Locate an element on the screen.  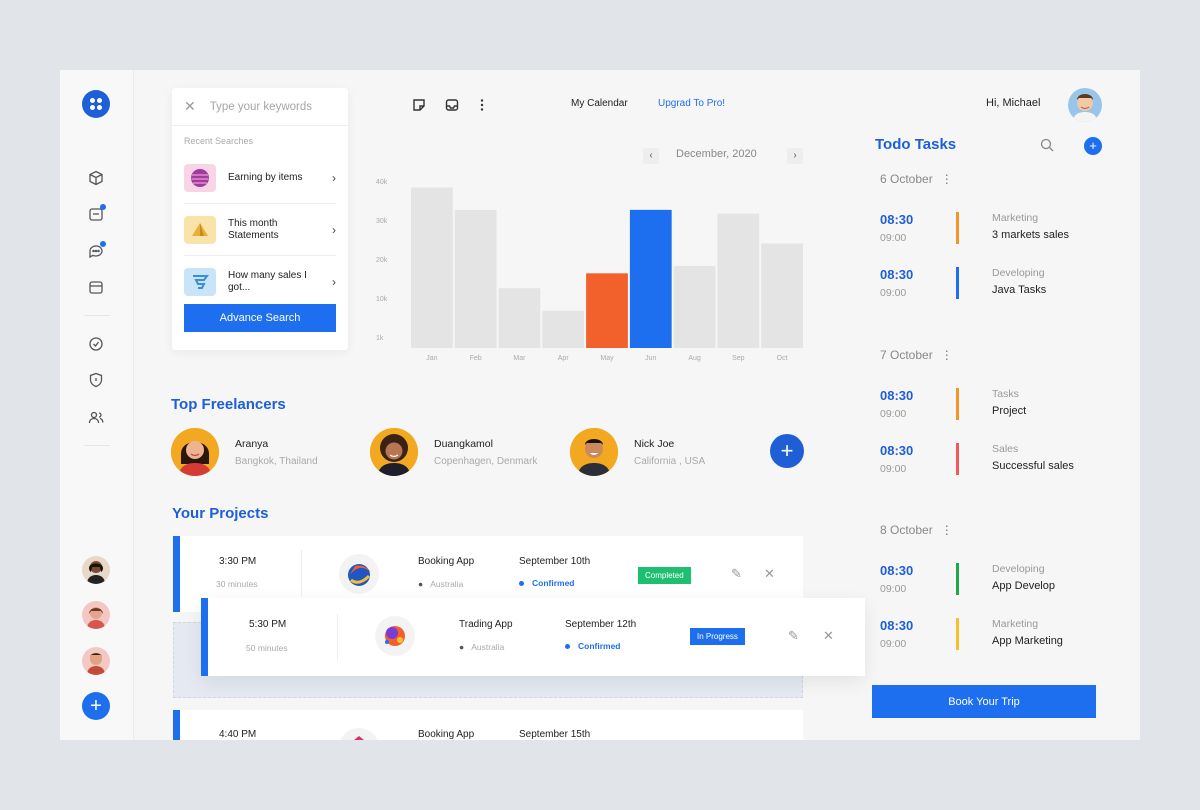
task-title: App Marketing is located at coordinates (1027, 641).